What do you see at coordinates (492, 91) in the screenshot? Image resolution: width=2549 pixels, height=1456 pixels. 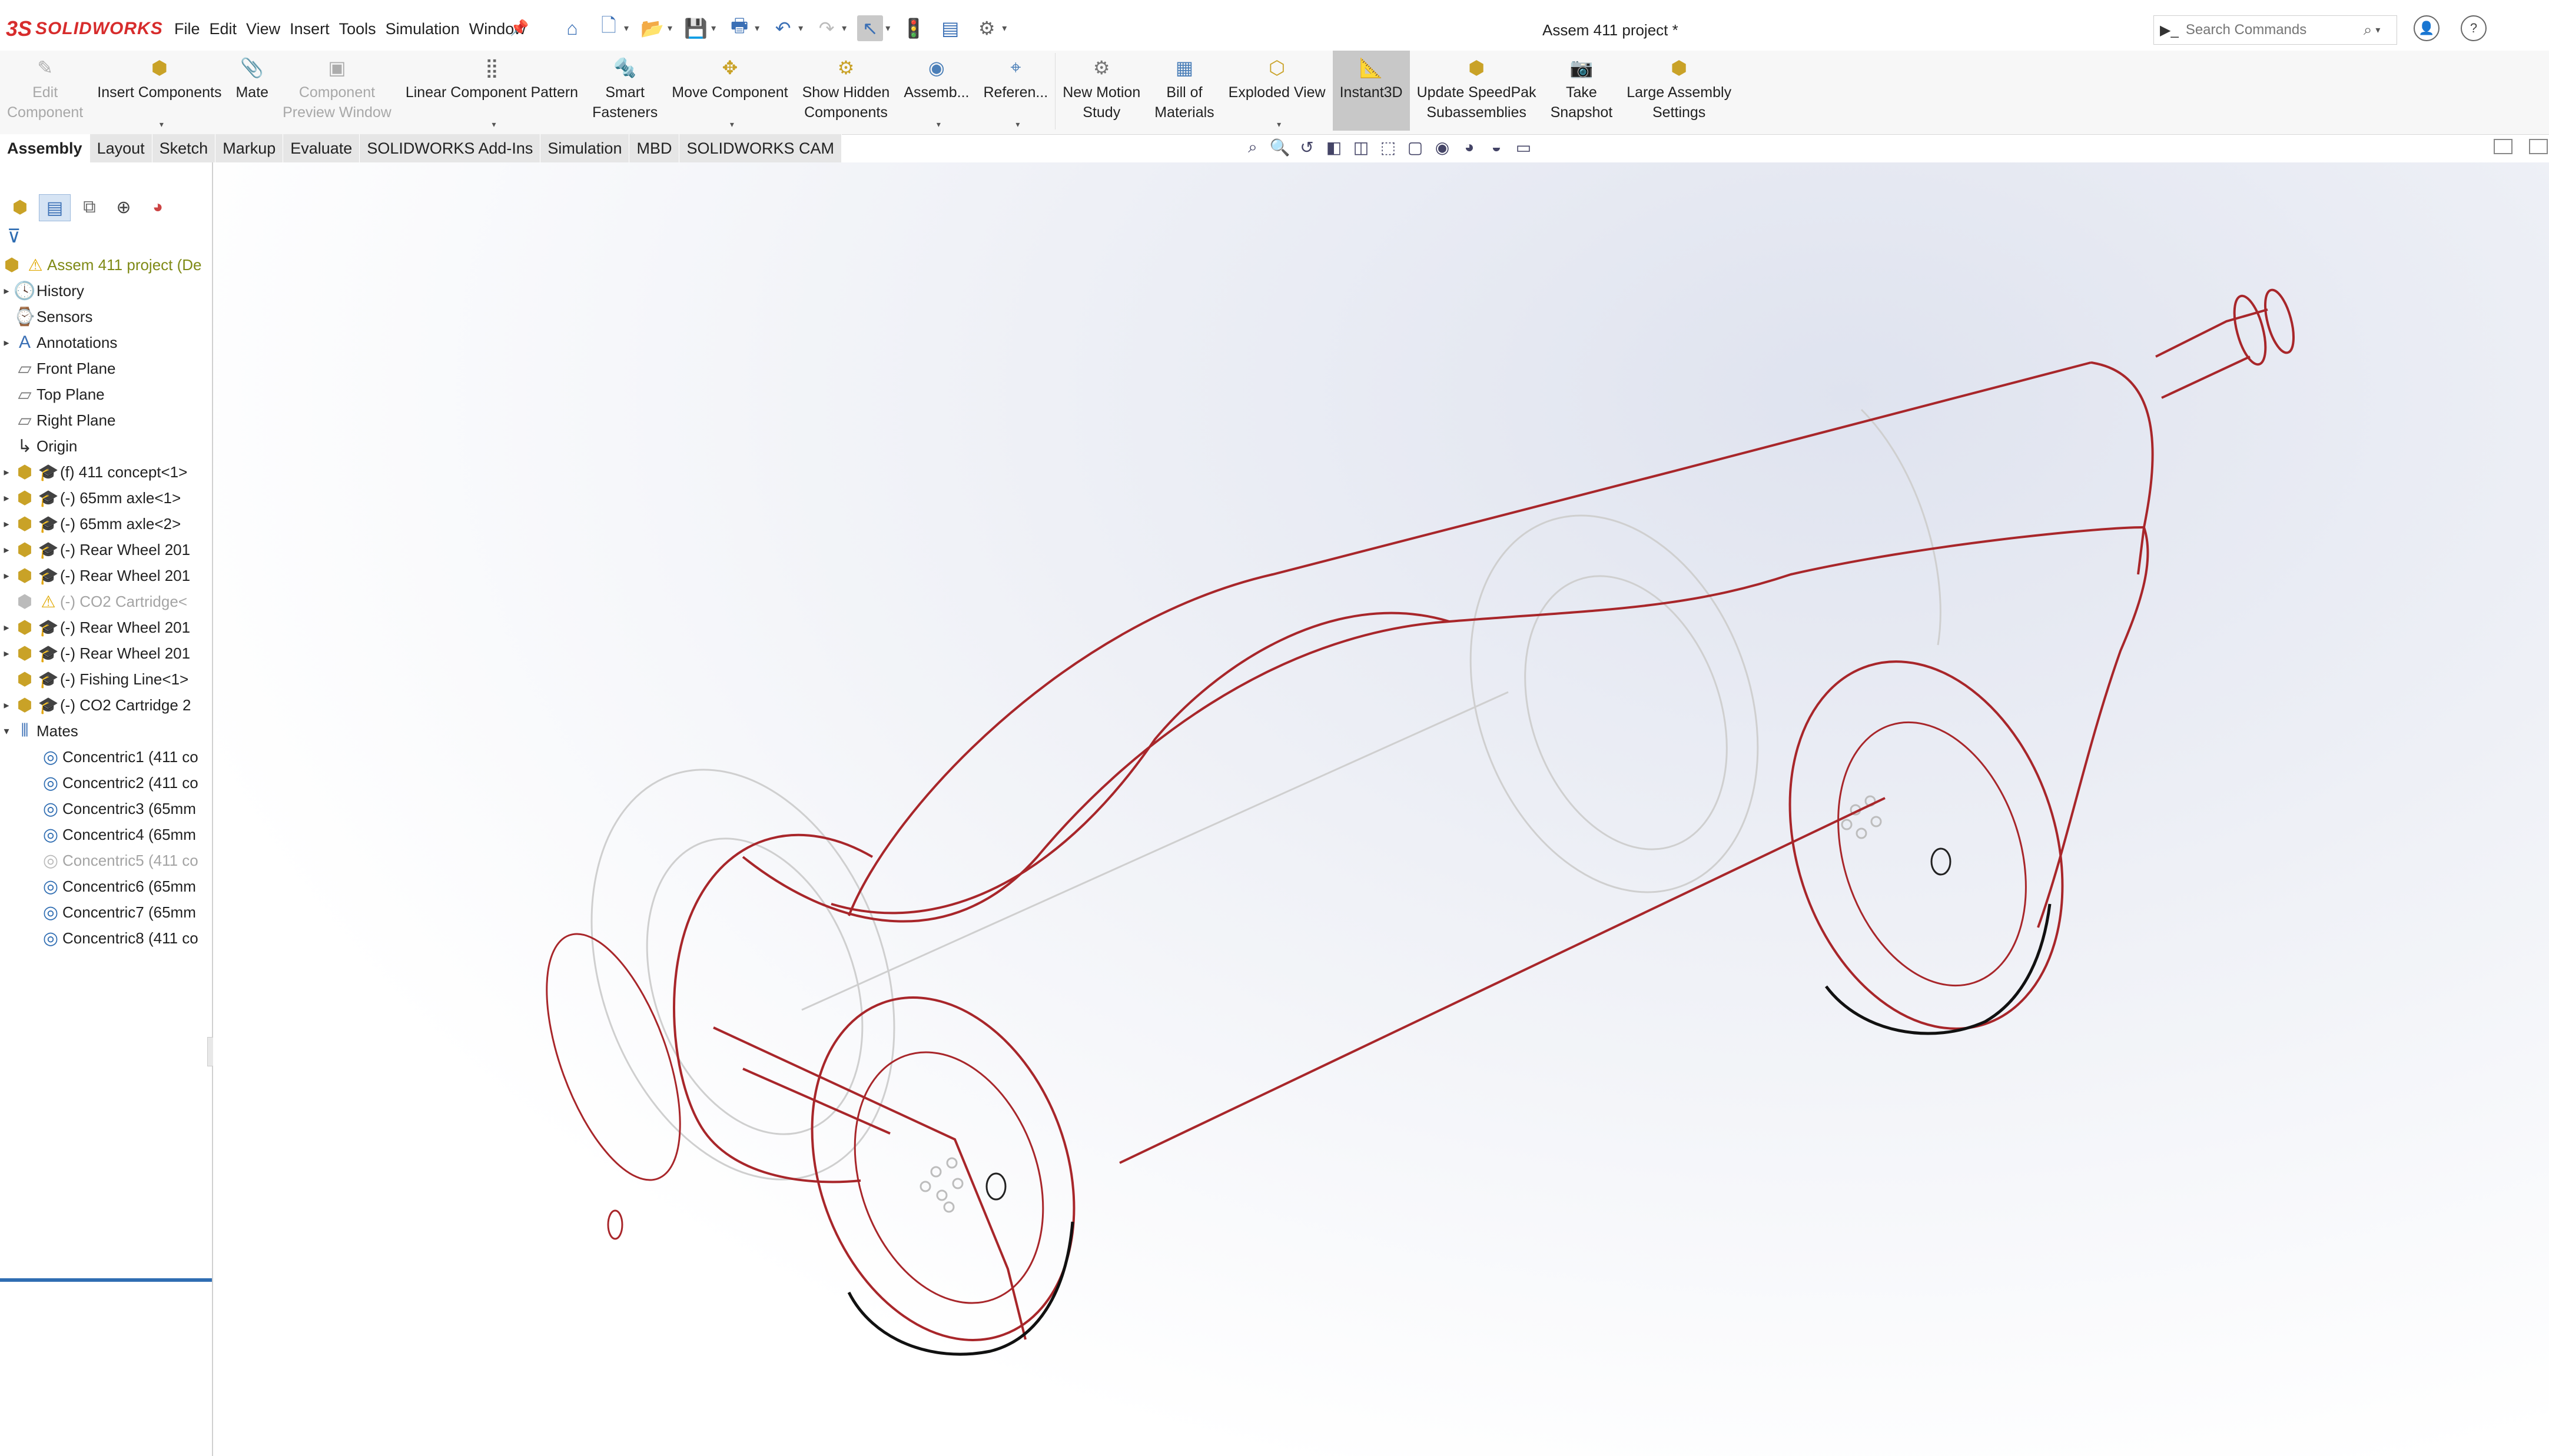 I see `linear-pattern-button: ⣿ Linear Component Pattern ▾` at bounding box center [492, 91].